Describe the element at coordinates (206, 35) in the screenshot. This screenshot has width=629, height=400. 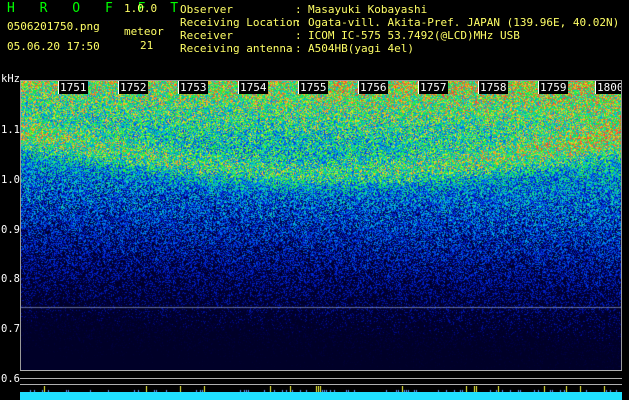
I see `info-key: Receiver` at that location.